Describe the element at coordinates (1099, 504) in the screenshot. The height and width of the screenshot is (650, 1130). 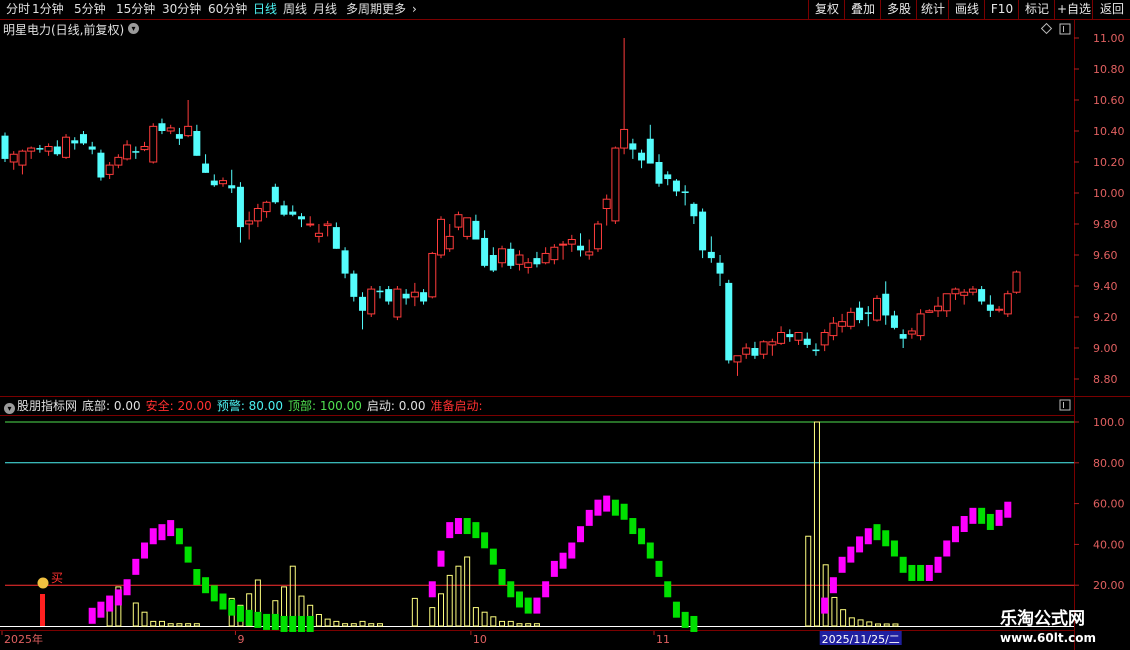
I see `oscillator-axis: 100.0 80.00 60.00 40.00 20.00` at that location.